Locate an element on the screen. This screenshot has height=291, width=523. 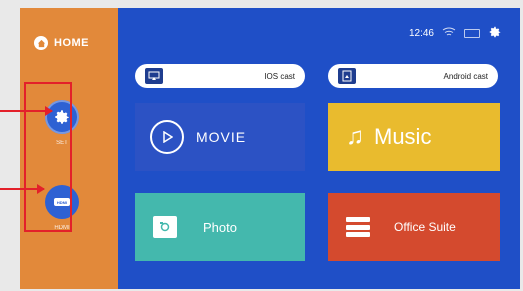
ios-cast-label: IOS cast is located at coordinates (279, 76).